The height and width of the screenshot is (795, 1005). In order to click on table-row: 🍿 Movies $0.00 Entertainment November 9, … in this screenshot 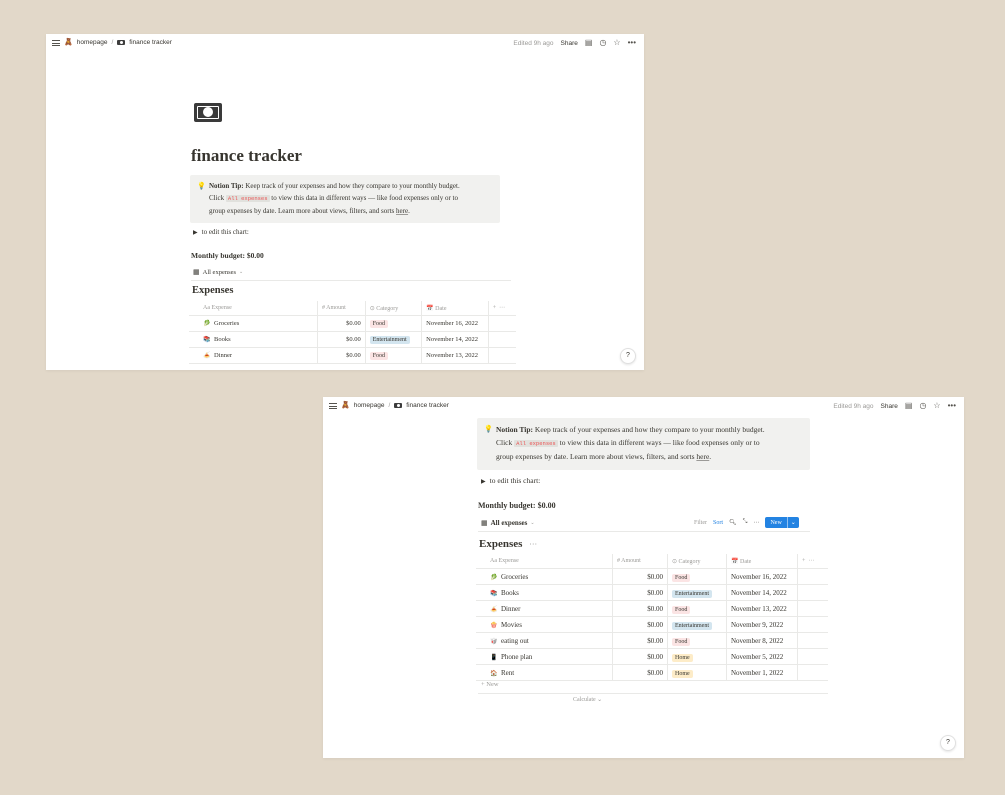, I will do `click(652, 624)`.